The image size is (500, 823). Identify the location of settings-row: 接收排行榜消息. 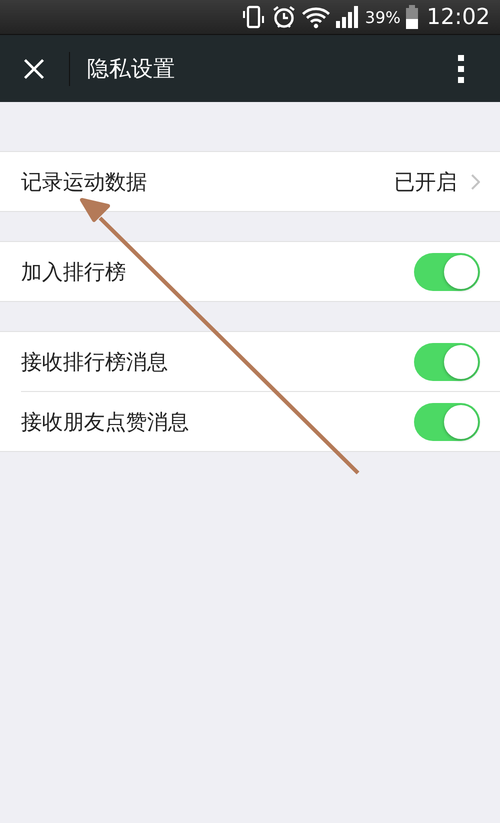
(250, 361).